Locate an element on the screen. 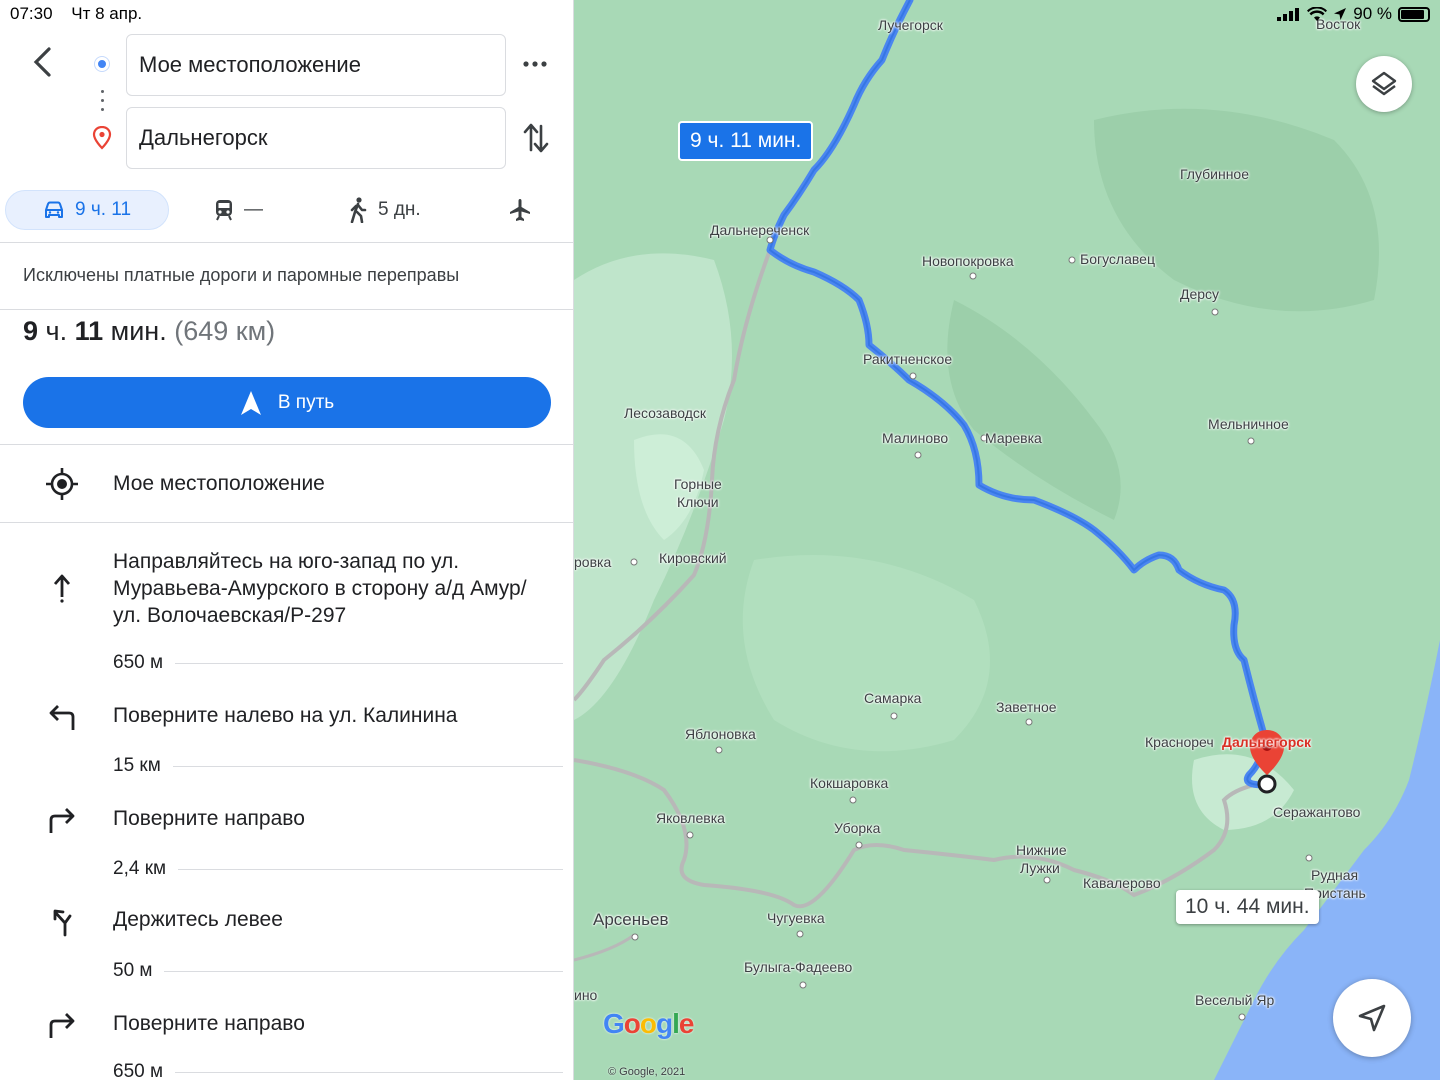 This screenshot has width=1440, height=1080. step-distance-row: 50 м is located at coordinates (338, 971).